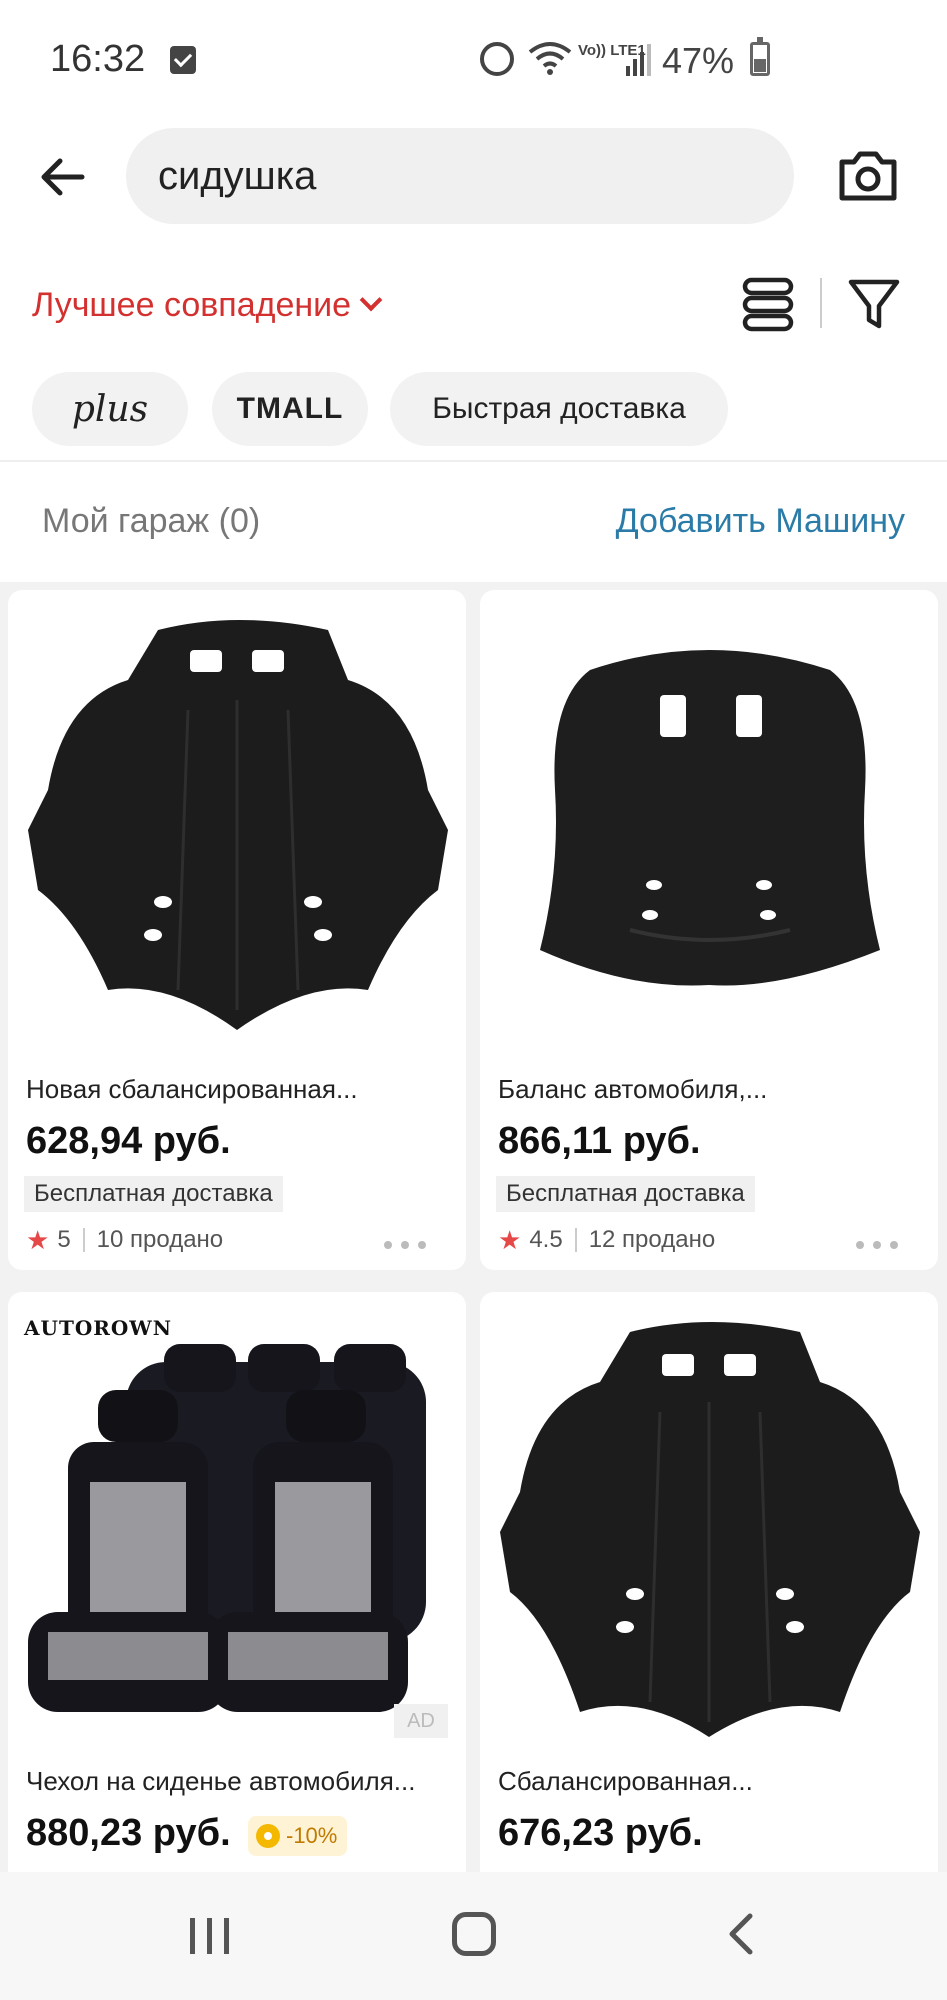  What do you see at coordinates (290, 409) in the screenshot?
I see `chip-tmall: TMALL` at bounding box center [290, 409].